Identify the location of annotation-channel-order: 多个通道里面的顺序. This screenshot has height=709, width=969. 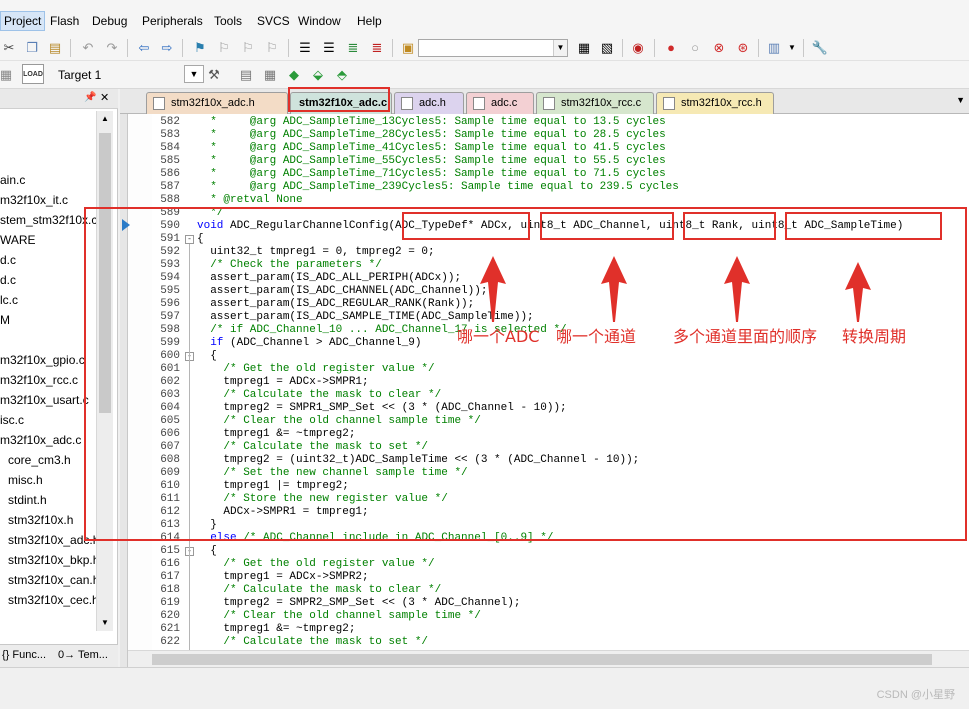
(745, 336).